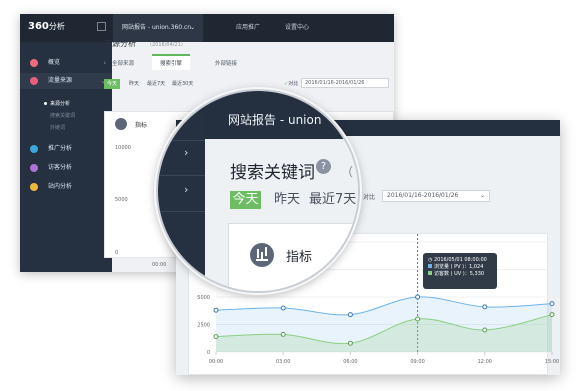 This screenshot has width=580, height=391. I want to click on front-date-range-select: 2016/01/16-2016/01/26 ⌄, so click(436, 196).